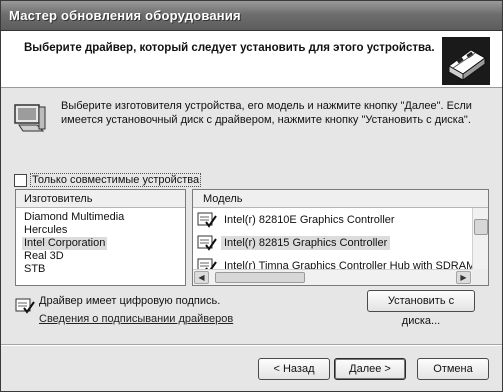  I want to click on vertical-scroll-thumb, so click(481, 227).